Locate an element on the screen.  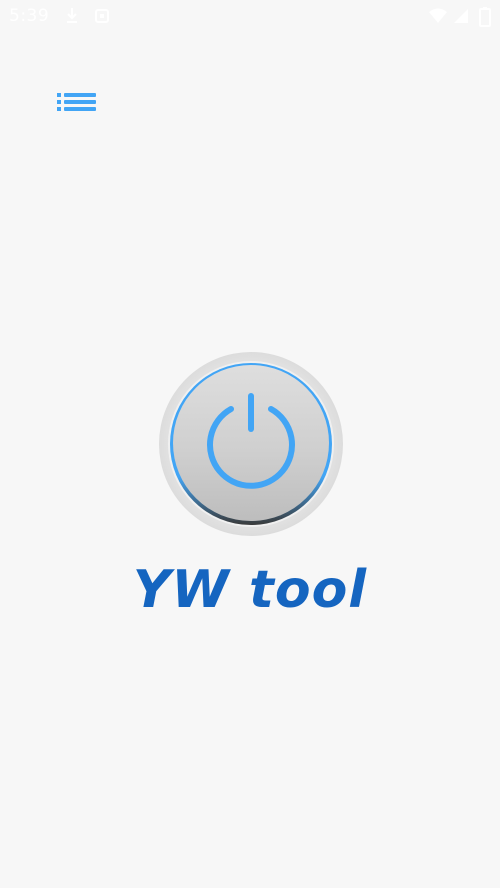
list-menu-icon is located at coordinates (76, 102).